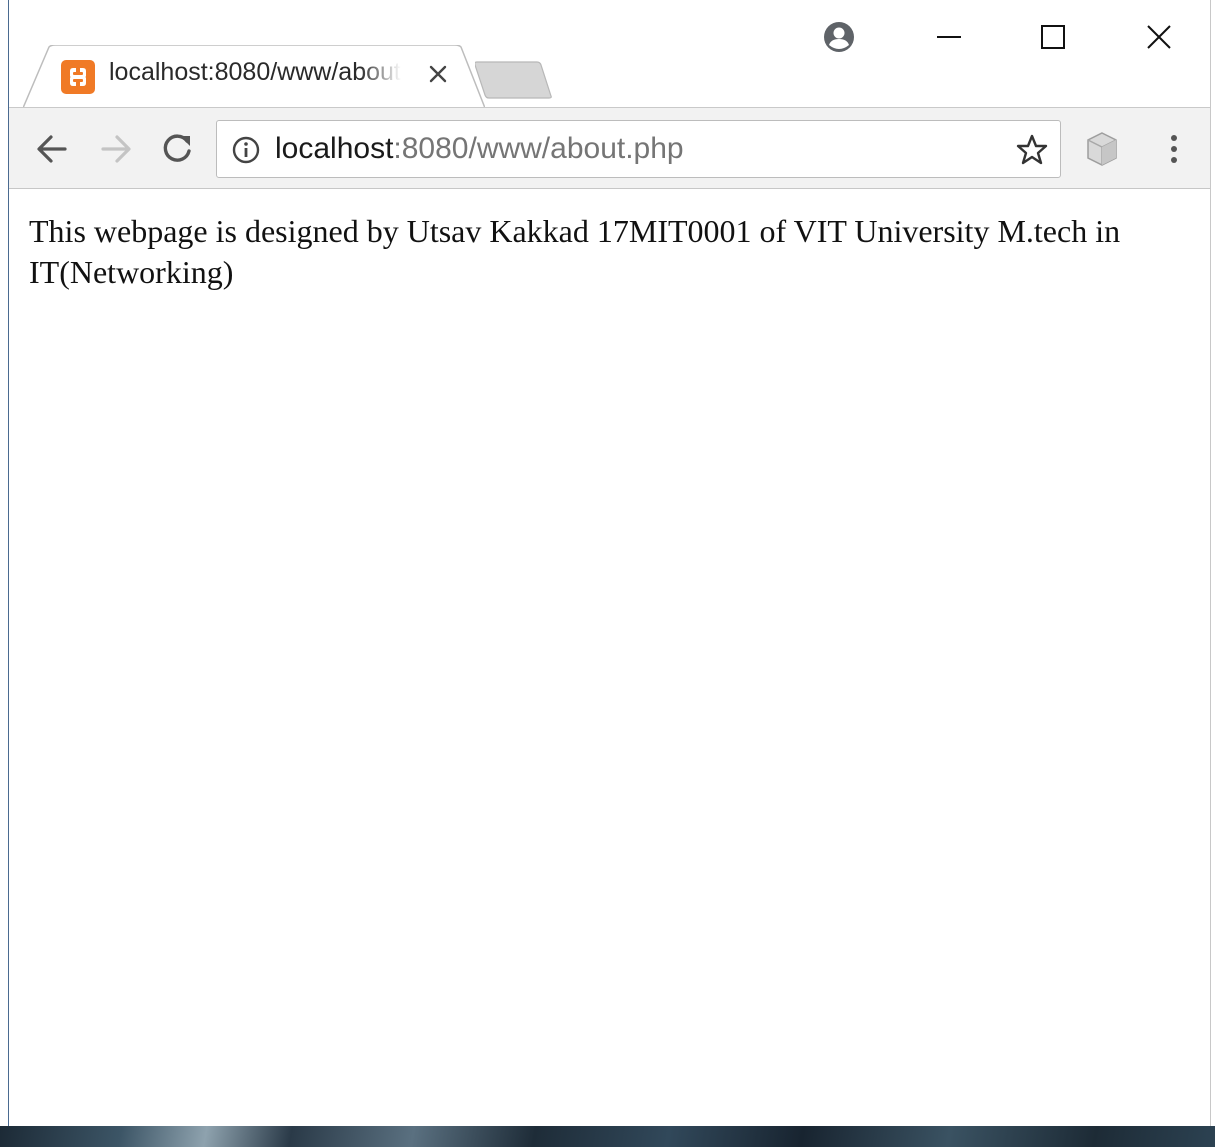  I want to click on minimize-icon, so click(949, 37).